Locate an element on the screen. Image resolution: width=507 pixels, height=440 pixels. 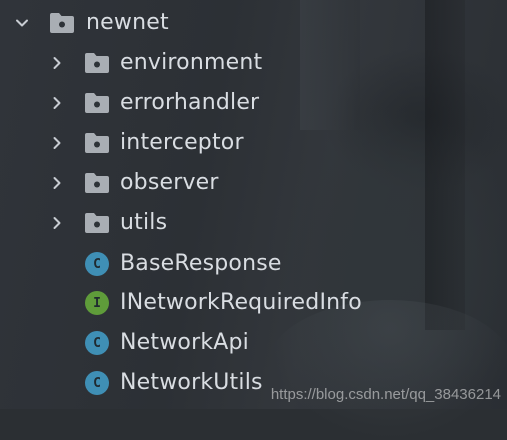
tree-node-label: INetworkRequiredInfo is located at coordinates (241, 302).